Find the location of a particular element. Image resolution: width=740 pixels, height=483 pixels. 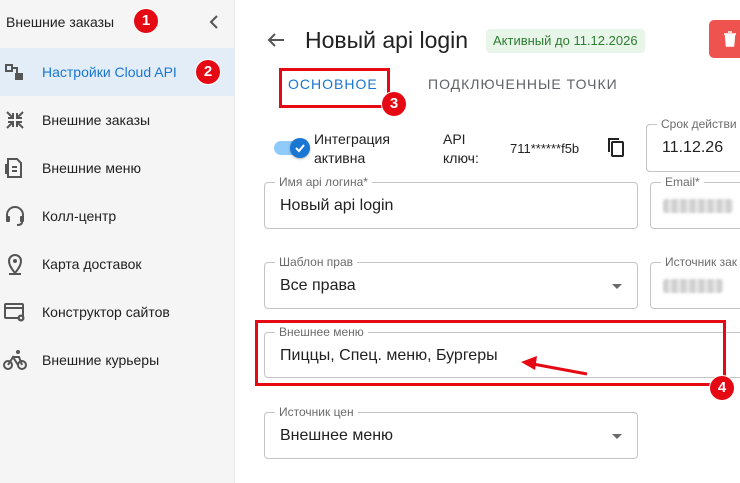

sidebar-item-label: Внешние курьеры is located at coordinates (101, 360).